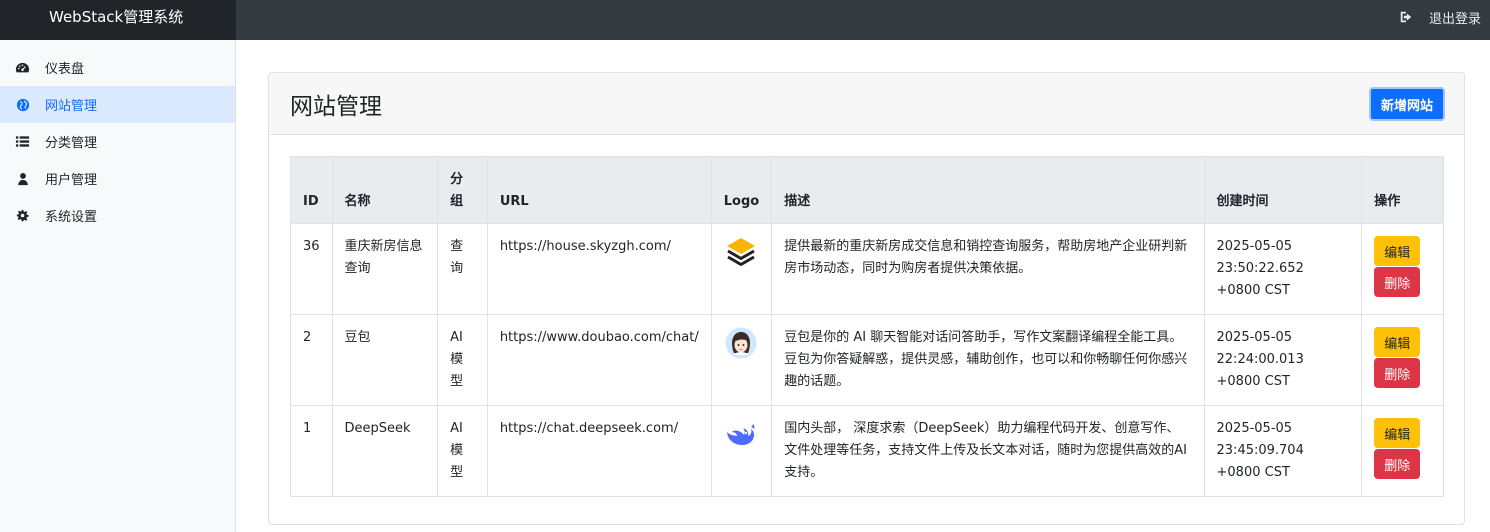 Image resolution: width=1490 pixels, height=532 pixels. What do you see at coordinates (1283, 451) in the screenshot?
I see `cell-created: 2025-05-05 23:45:09.704 +0800 CST` at bounding box center [1283, 451].